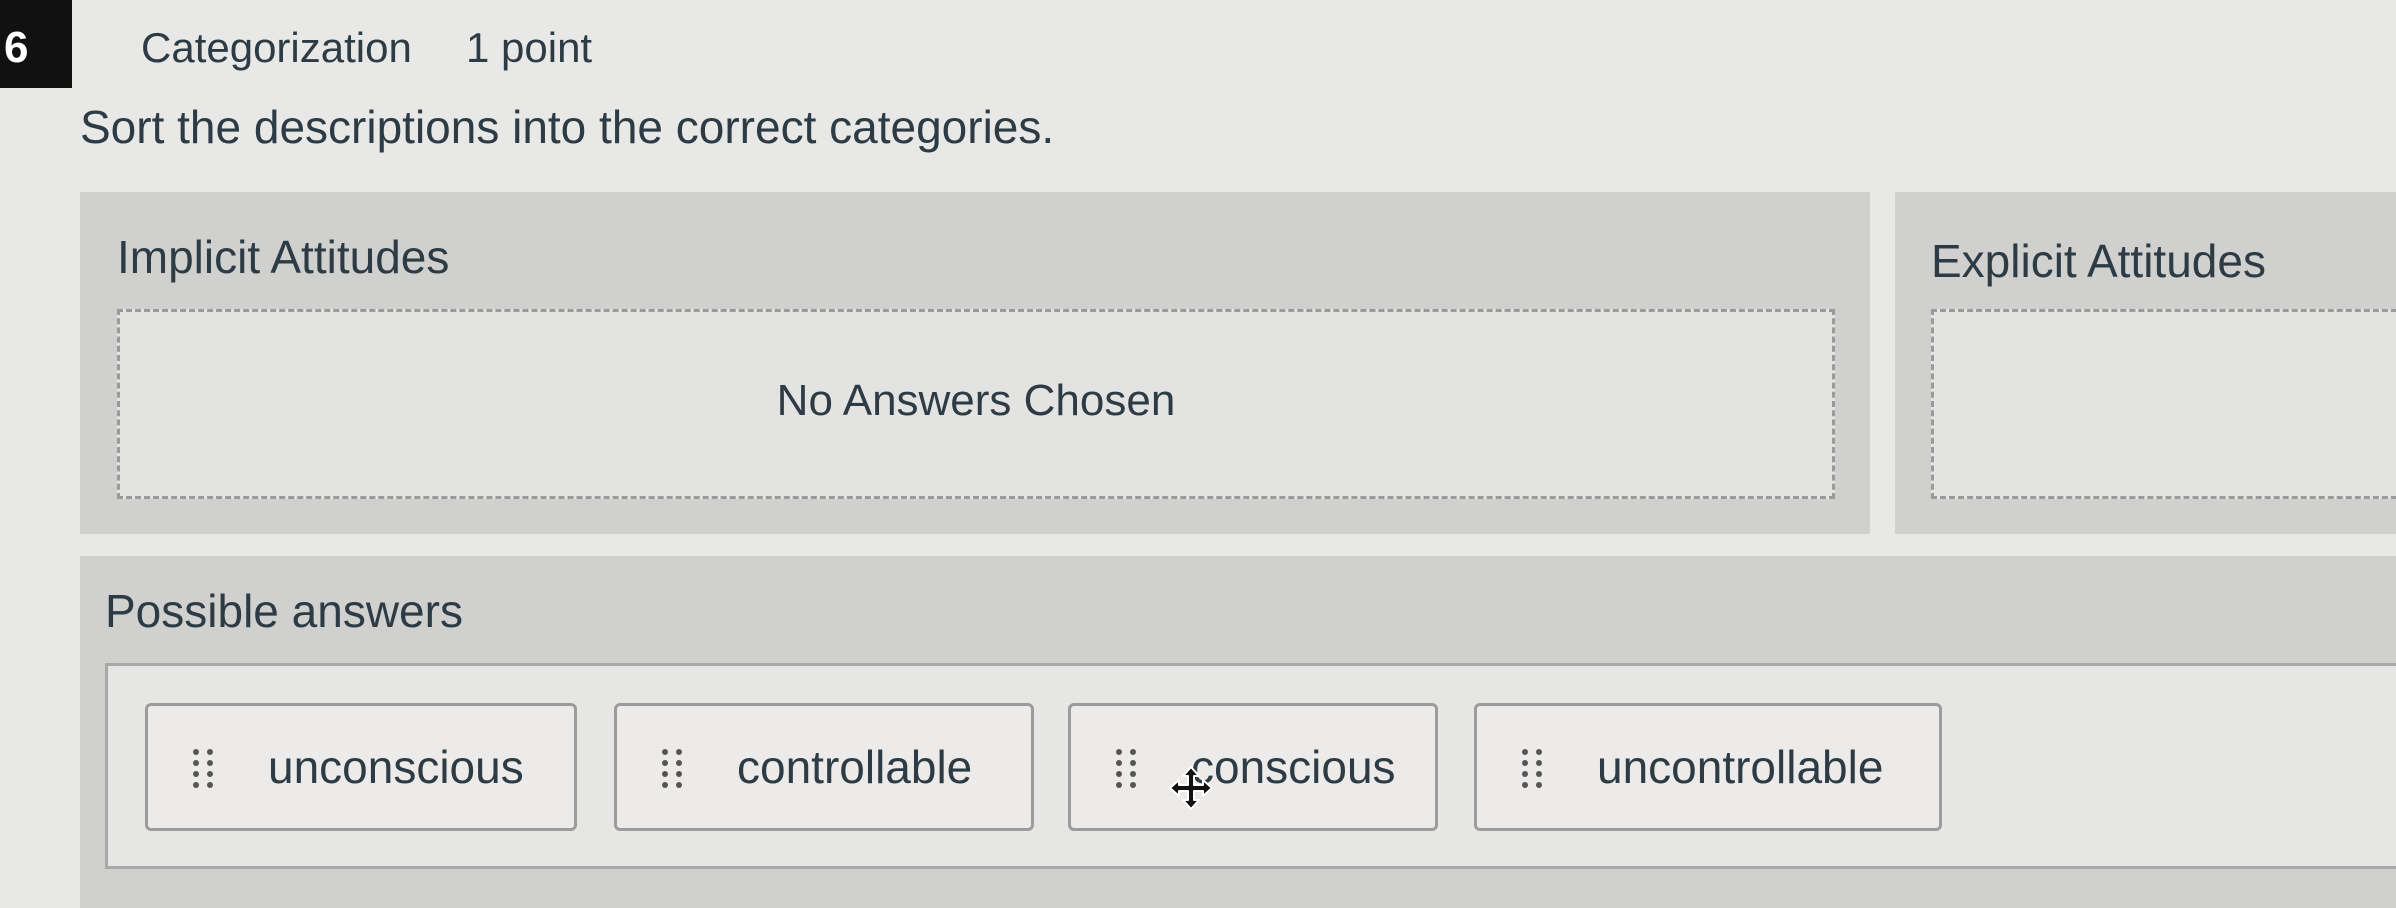 The width and height of the screenshot is (2396, 908). I want to click on answer-chip-uncontrollable: uncontrollable, so click(1708, 767).